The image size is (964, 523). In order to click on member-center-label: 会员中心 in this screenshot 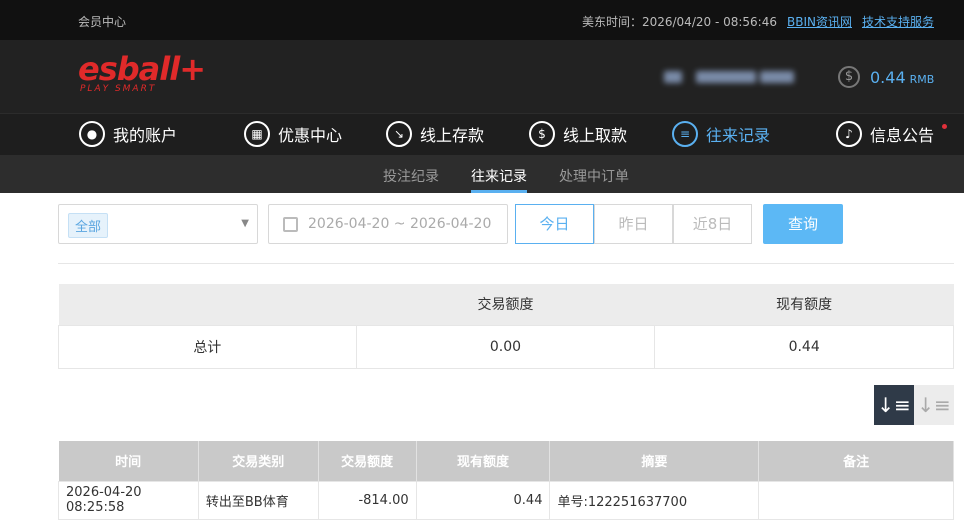, I will do `click(102, 22)`.